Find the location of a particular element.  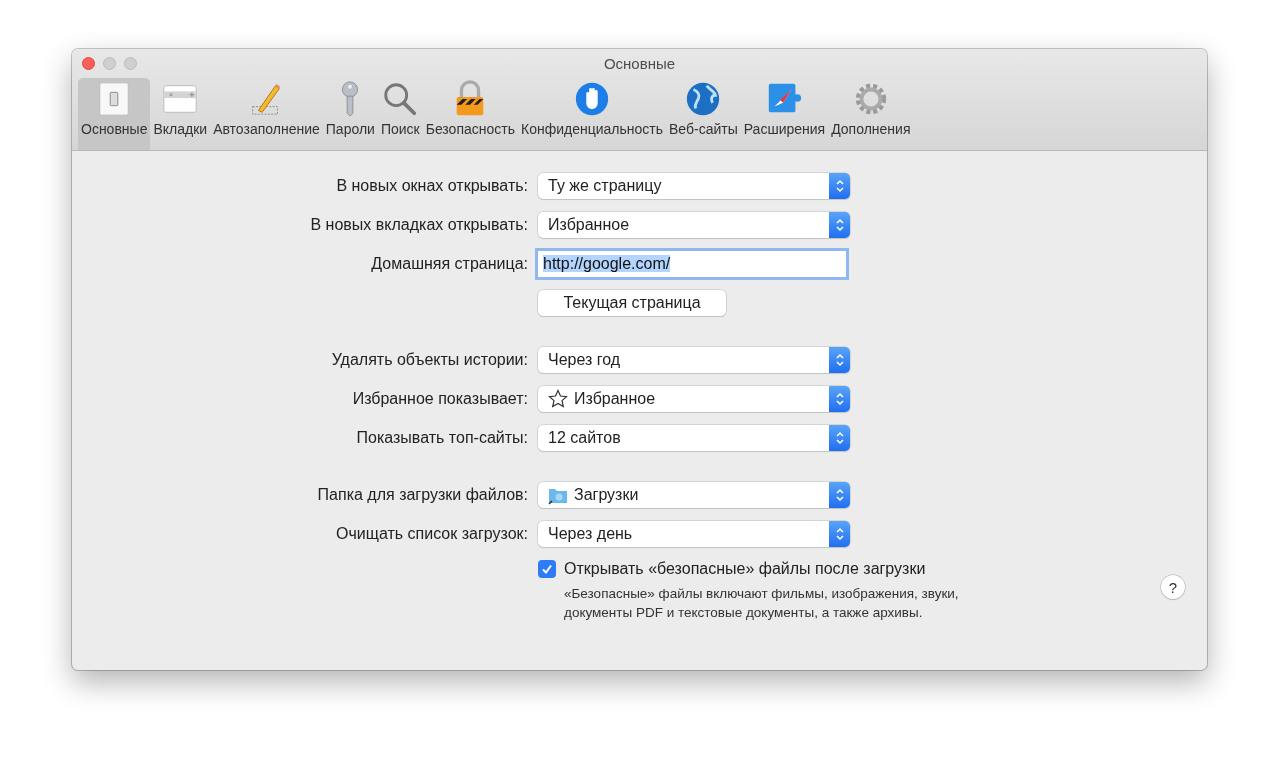

checkbox is located at coordinates (547, 569).